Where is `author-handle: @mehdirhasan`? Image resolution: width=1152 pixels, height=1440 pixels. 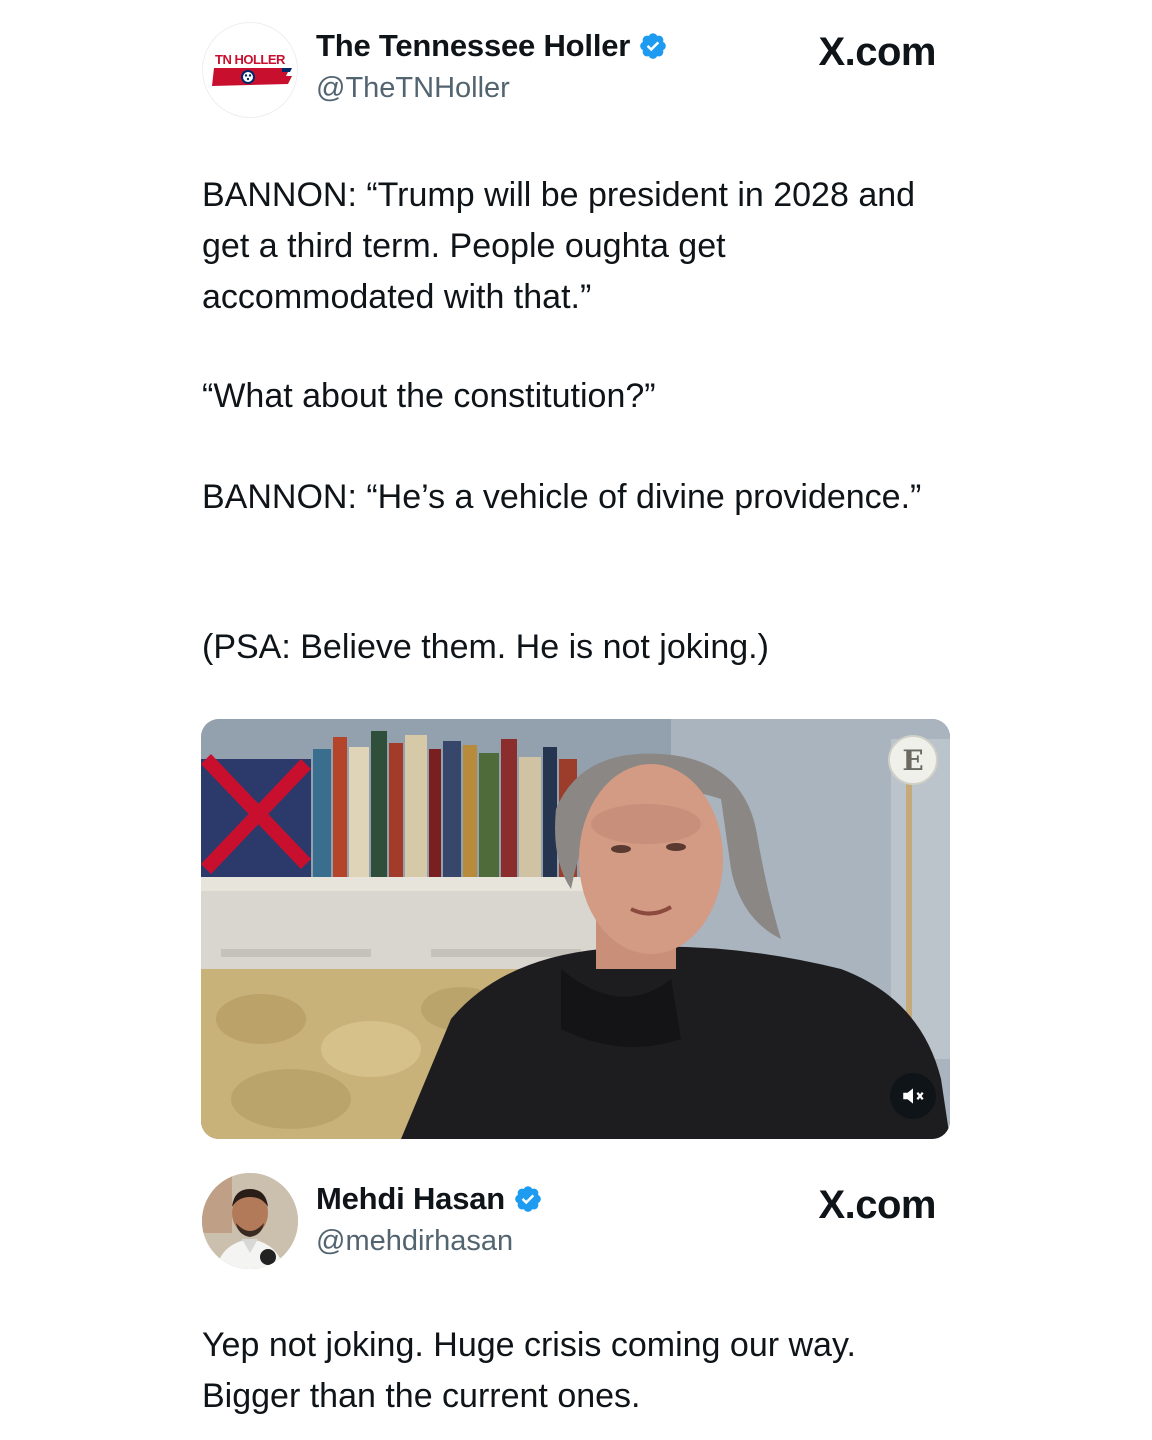
author-handle: @mehdirhasan is located at coordinates (414, 1241).